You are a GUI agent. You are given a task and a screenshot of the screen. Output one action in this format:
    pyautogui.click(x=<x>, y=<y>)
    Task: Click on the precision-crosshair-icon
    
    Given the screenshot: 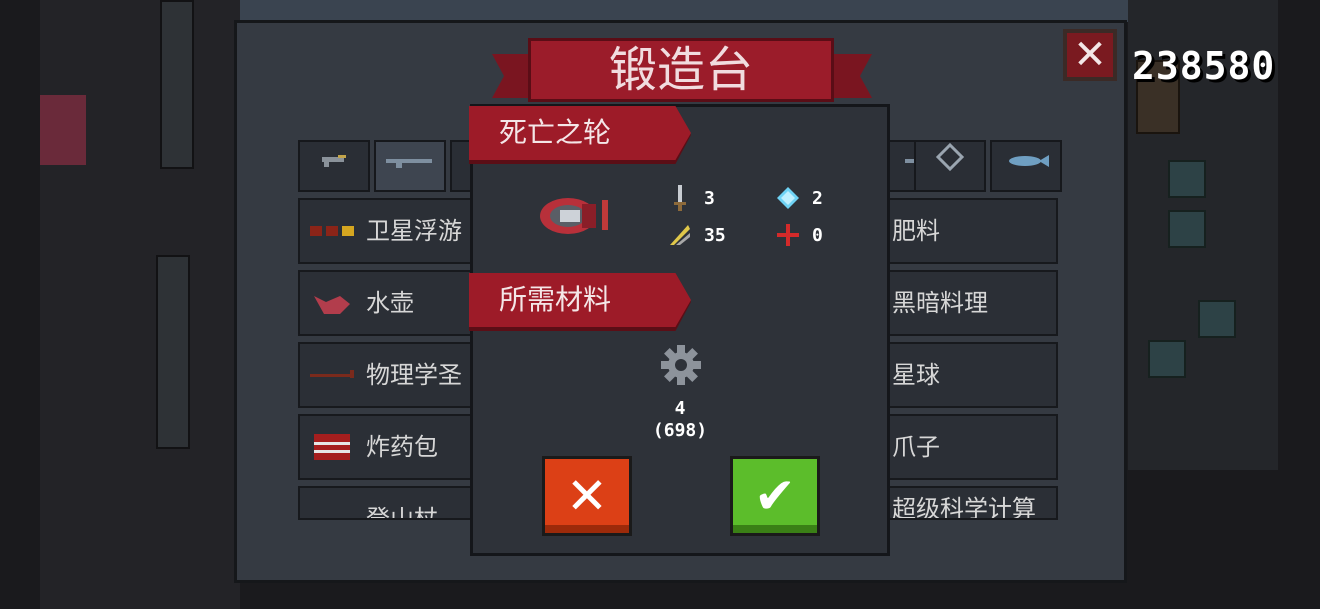 What is the action you would take?
    pyautogui.click(x=788, y=235)
    